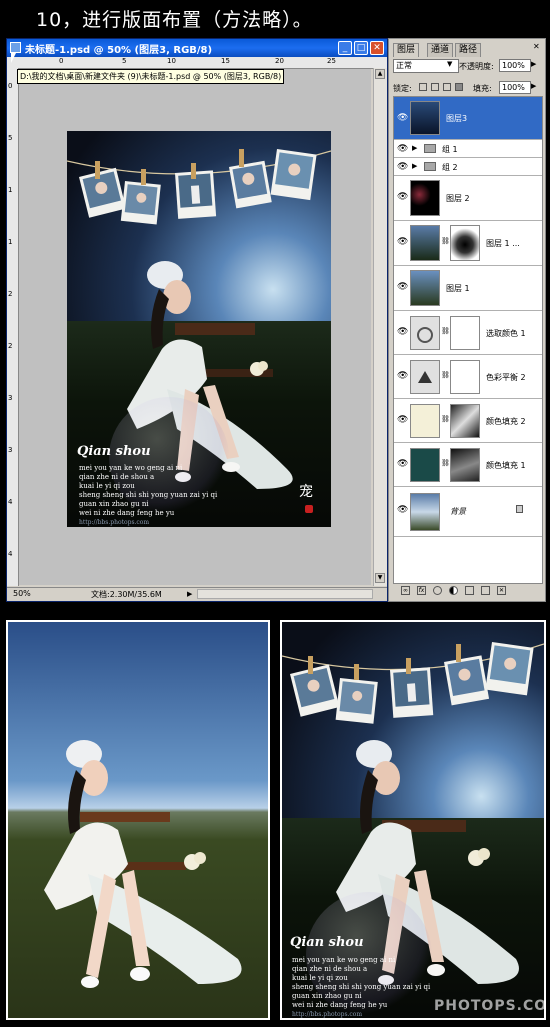 The width and height of the screenshot is (550, 1027). I want to click on layer-name: 色彩平衡 2, so click(506, 377).